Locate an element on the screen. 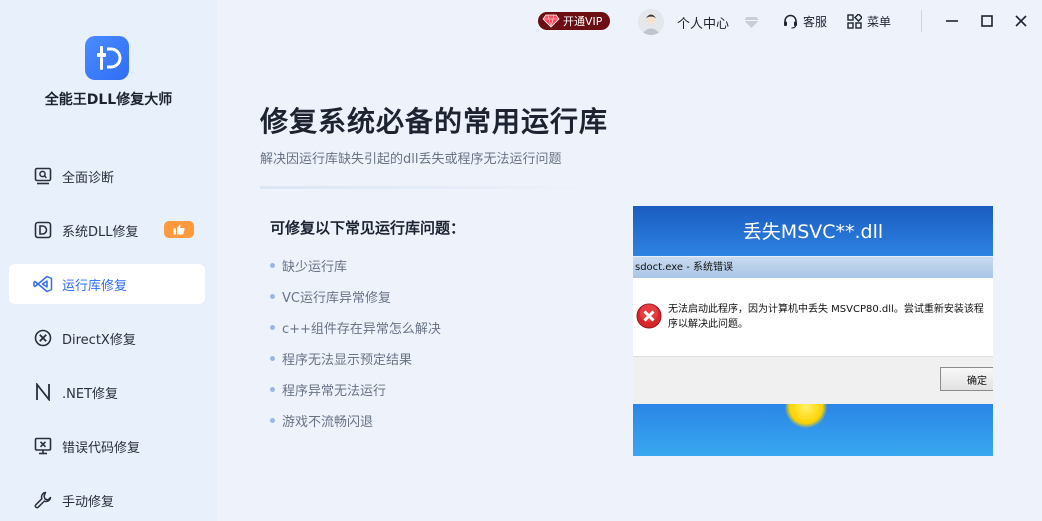  vip-label: 开通VIP is located at coordinates (583, 21).